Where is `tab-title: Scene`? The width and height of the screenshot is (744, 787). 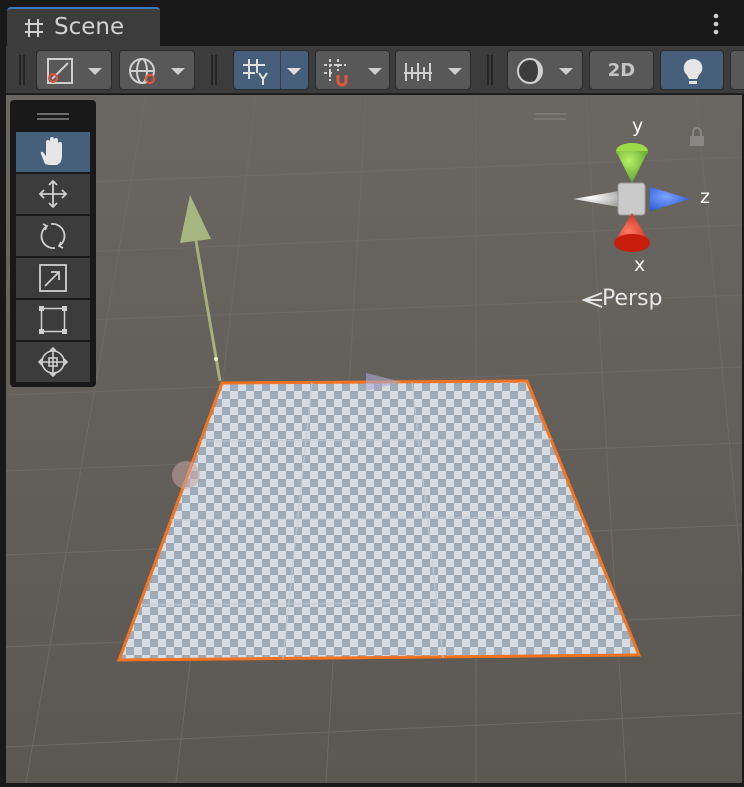
tab-title: Scene is located at coordinates (89, 27).